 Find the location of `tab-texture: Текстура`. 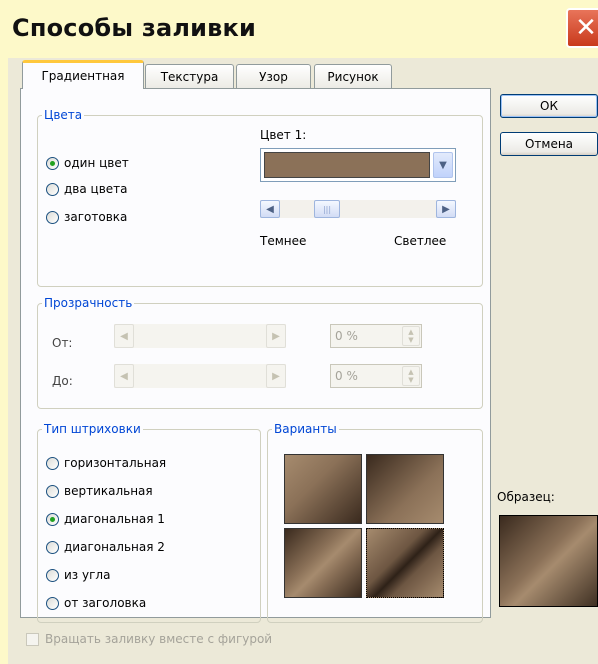

tab-texture: Текстура is located at coordinates (189, 76).